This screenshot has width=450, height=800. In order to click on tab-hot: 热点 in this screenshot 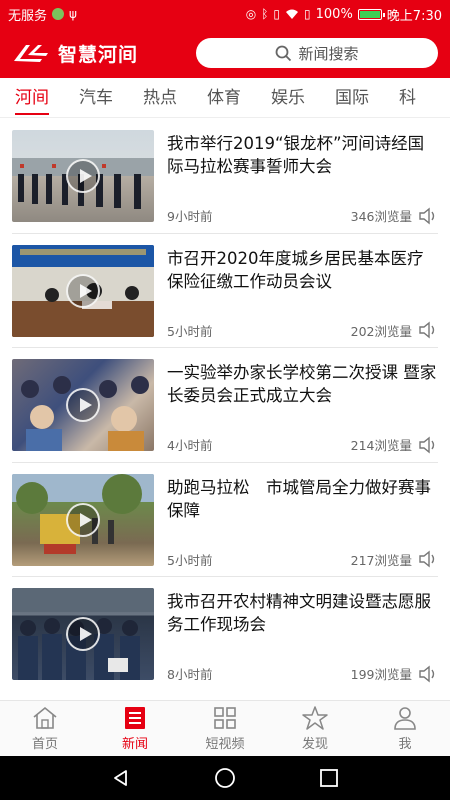, I will do `click(160, 97)`.